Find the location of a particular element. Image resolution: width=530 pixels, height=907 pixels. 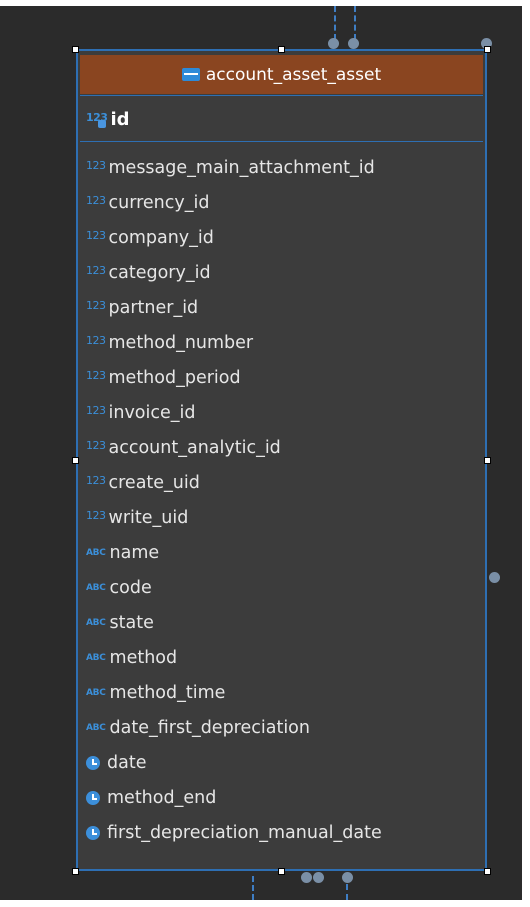

resize-handle-left is located at coordinates (75, 460).